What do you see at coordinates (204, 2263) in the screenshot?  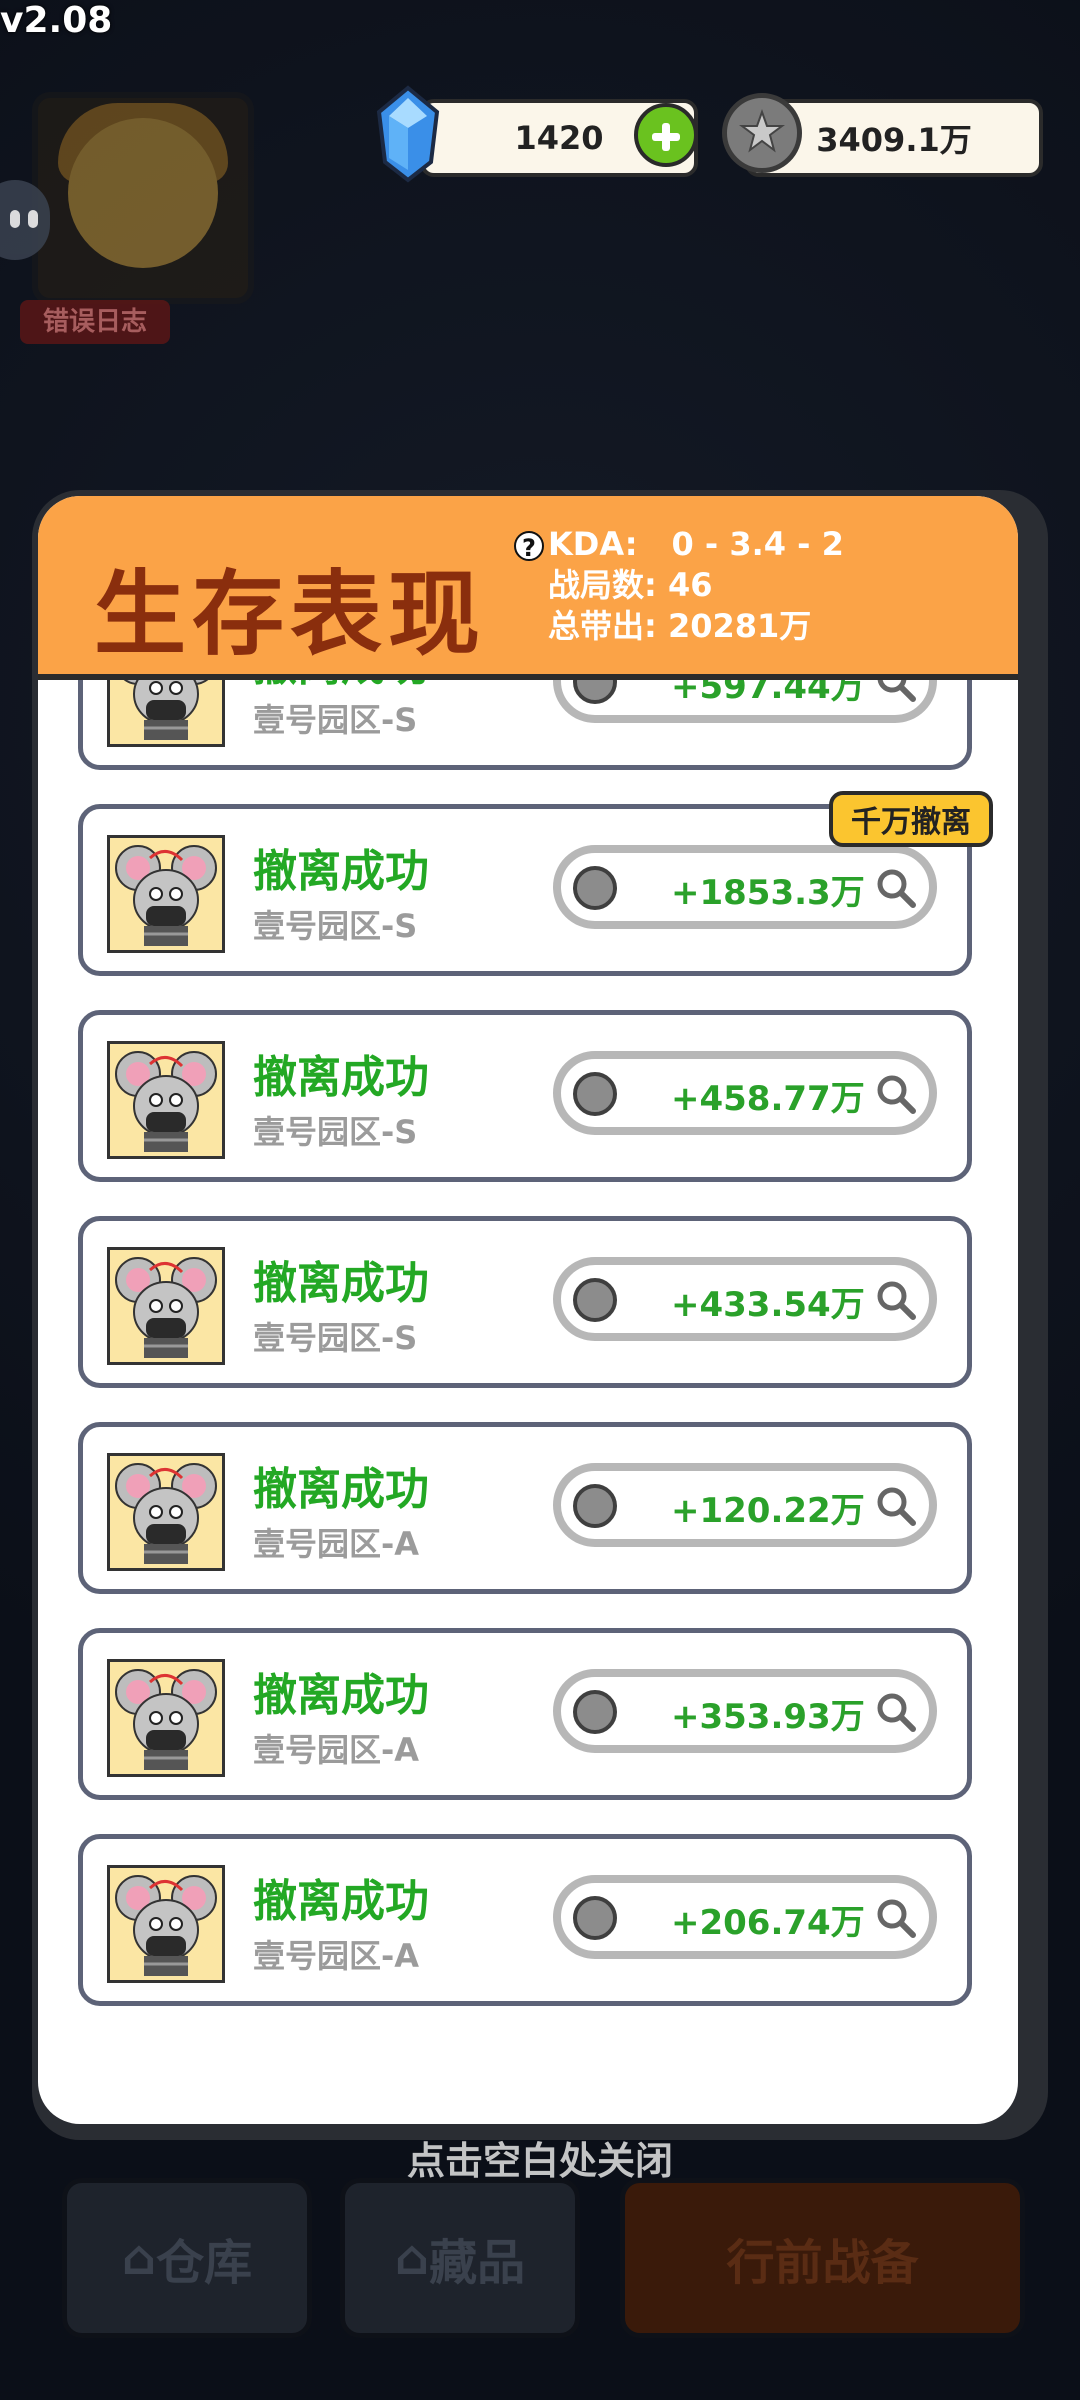 I see `warehouse-label: 仓库` at bounding box center [204, 2263].